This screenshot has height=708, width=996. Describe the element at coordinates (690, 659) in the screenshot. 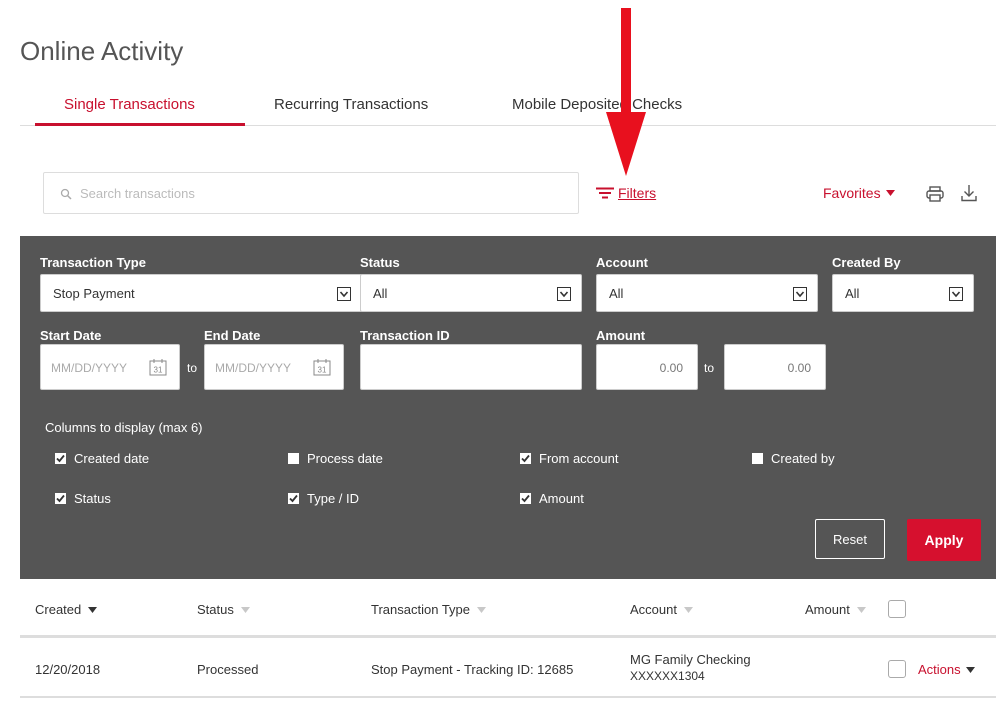

I see `cell-account-name: MG Family Checking` at that location.